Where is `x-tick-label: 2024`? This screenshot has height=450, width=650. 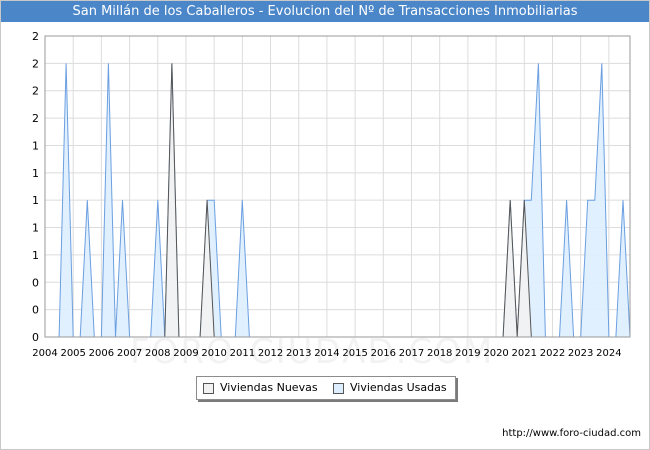
x-tick-label: 2024 is located at coordinates (608, 353).